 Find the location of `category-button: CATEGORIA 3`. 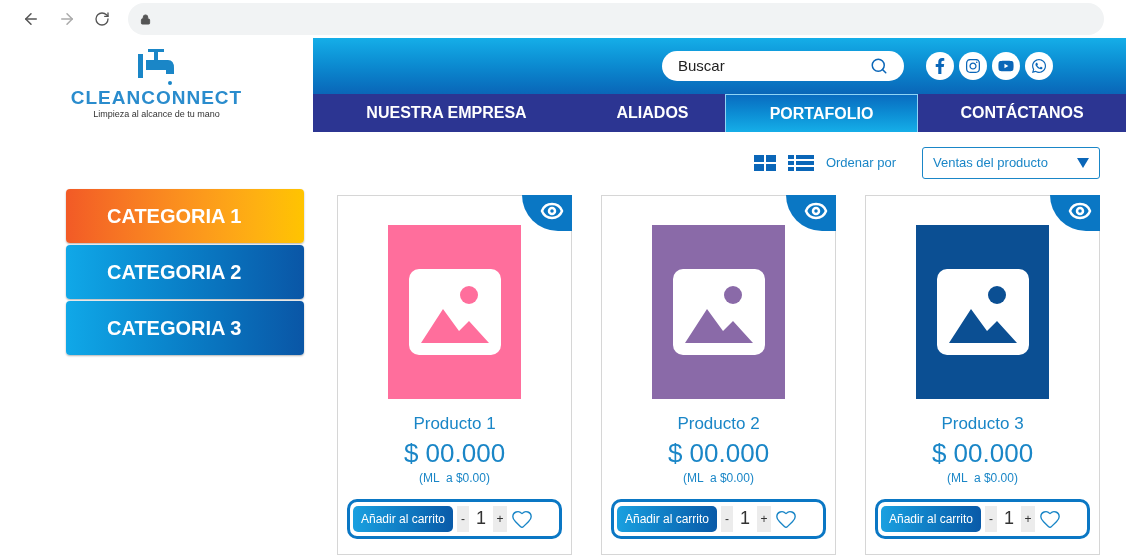

category-button: CATEGORIA 3 is located at coordinates (185, 328).